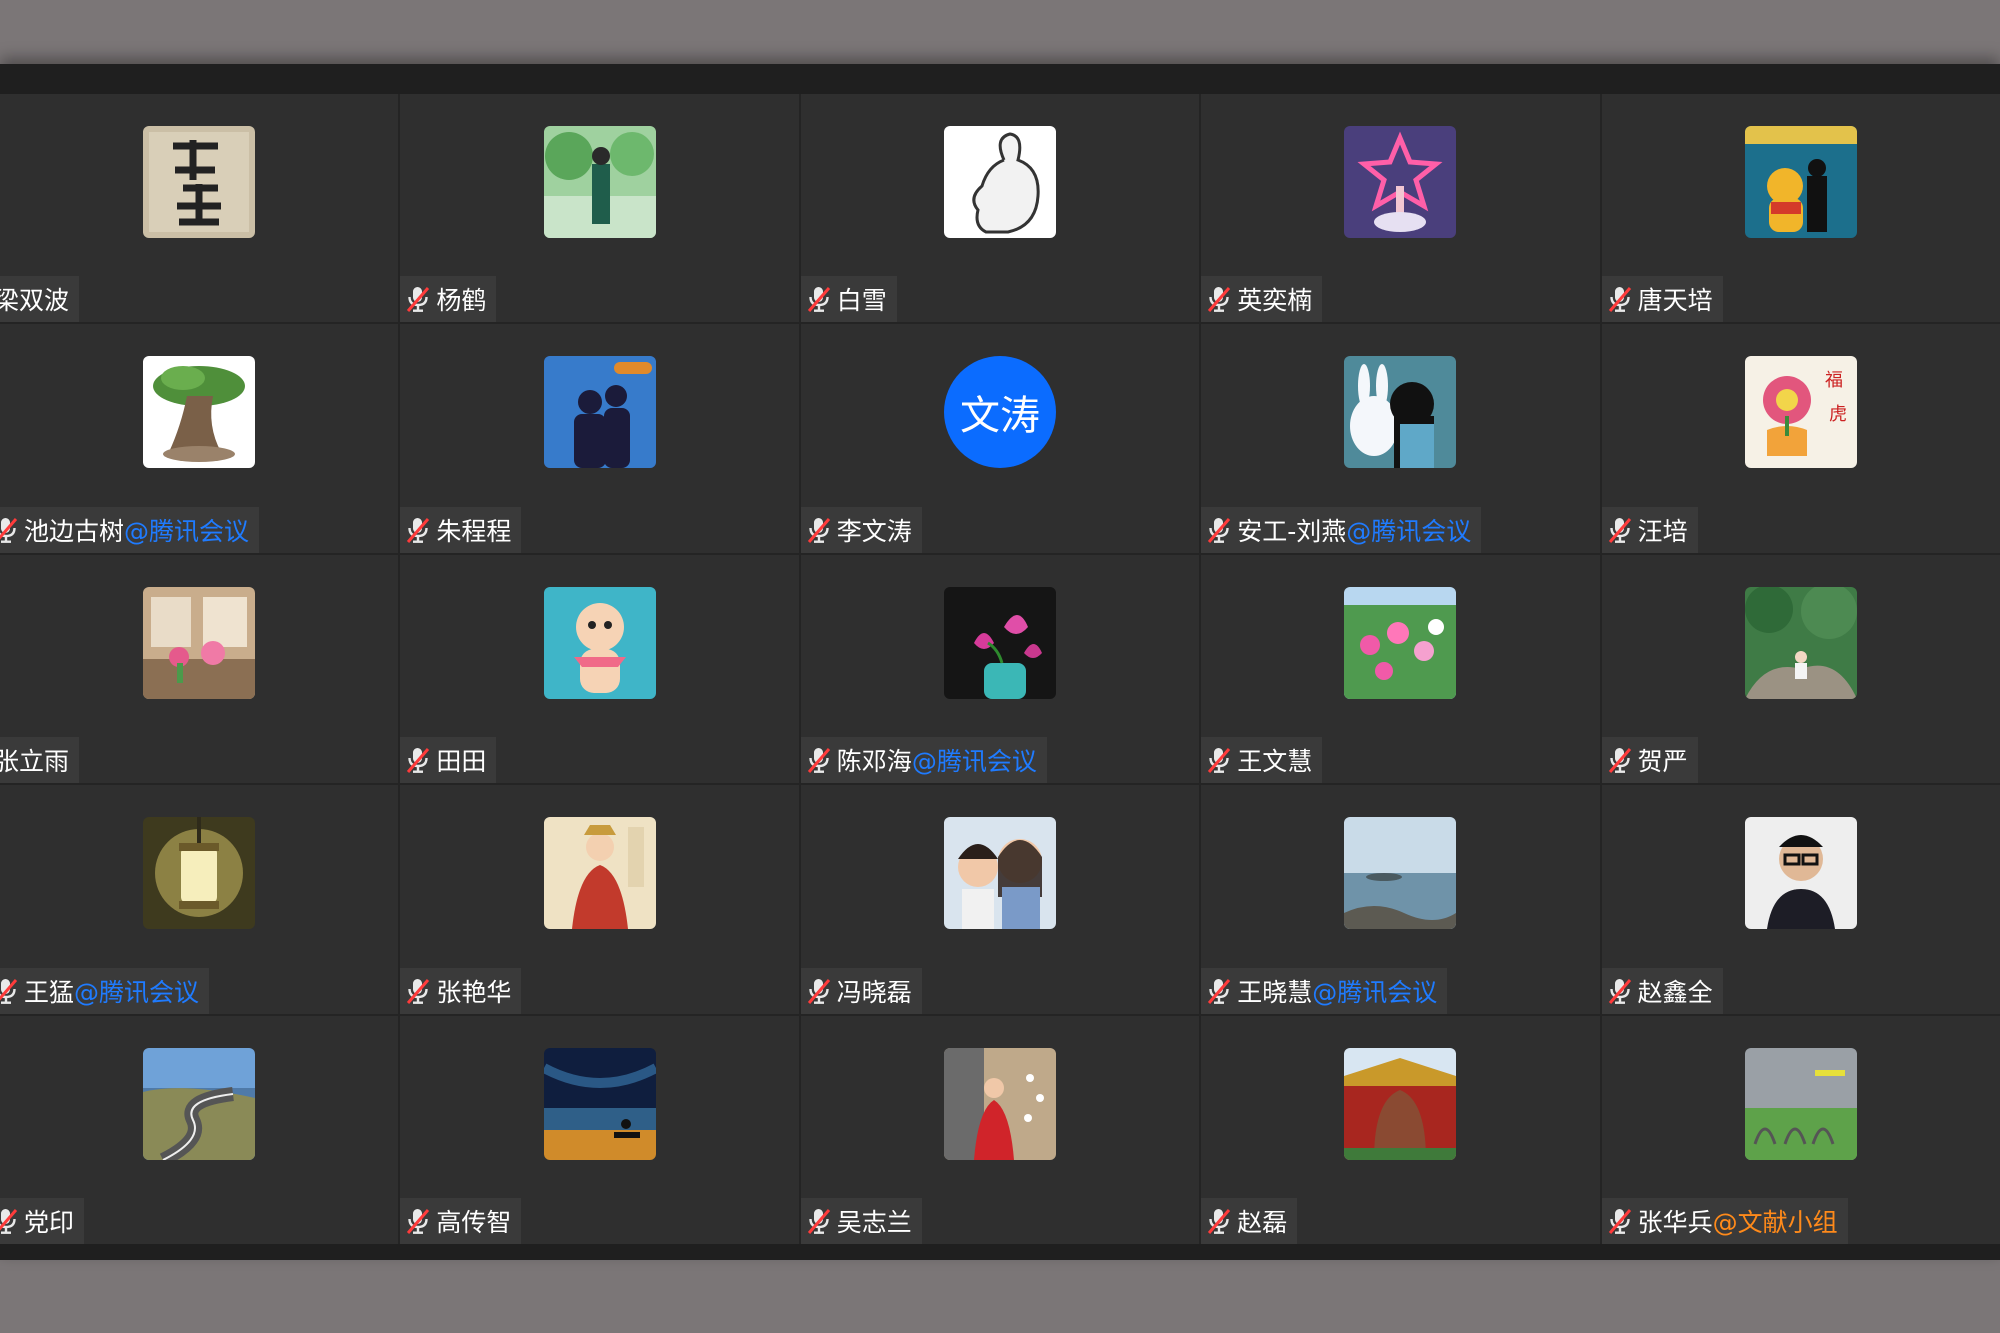  What do you see at coordinates (1354, 530) in the screenshot?
I see `participant-name-text: 安工-刘燕@腾讯会议` at bounding box center [1354, 530].